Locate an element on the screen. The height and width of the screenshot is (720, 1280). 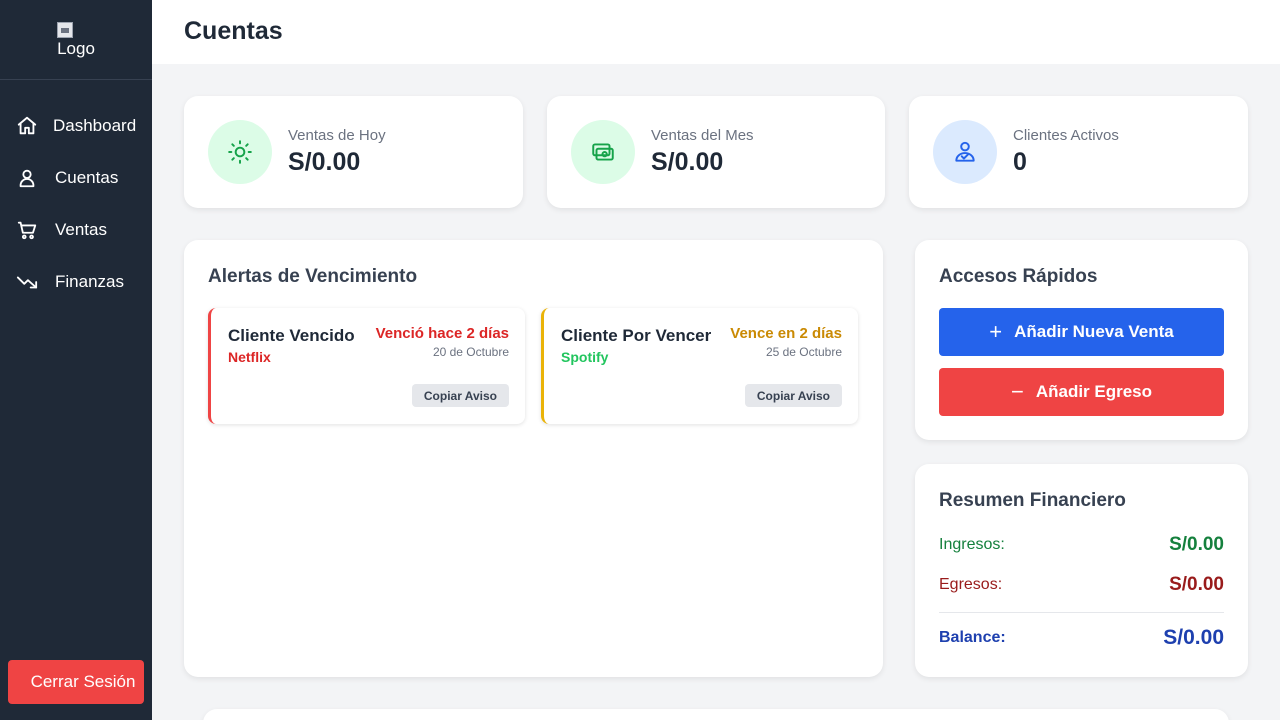
alert-client-name: Cliente Vencido is located at coordinates (291, 335).